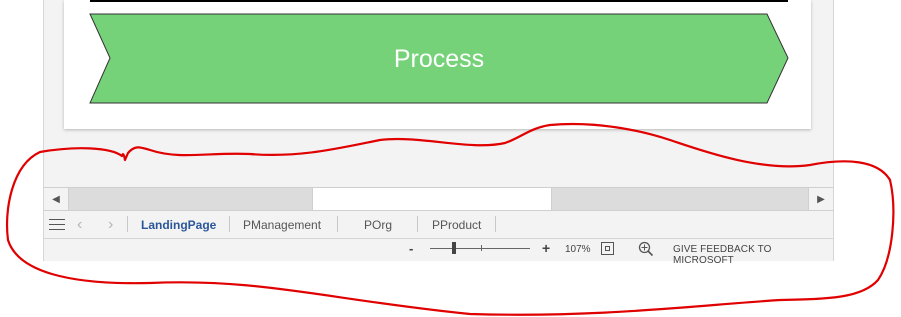  Describe the element at coordinates (378, 225) in the screenshot. I see `tab-porg: POrg` at that location.